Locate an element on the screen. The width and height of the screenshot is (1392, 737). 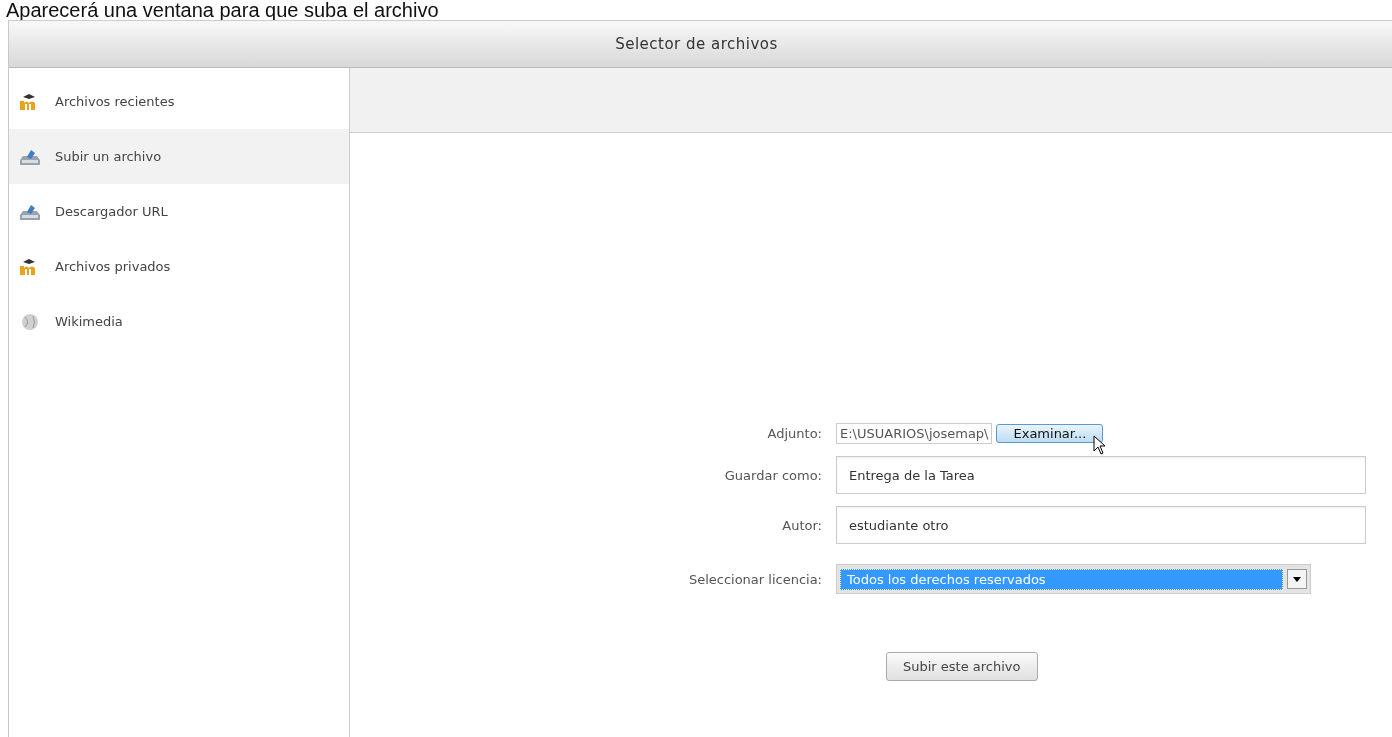
field-label: Autor: is located at coordinates (802, 525).